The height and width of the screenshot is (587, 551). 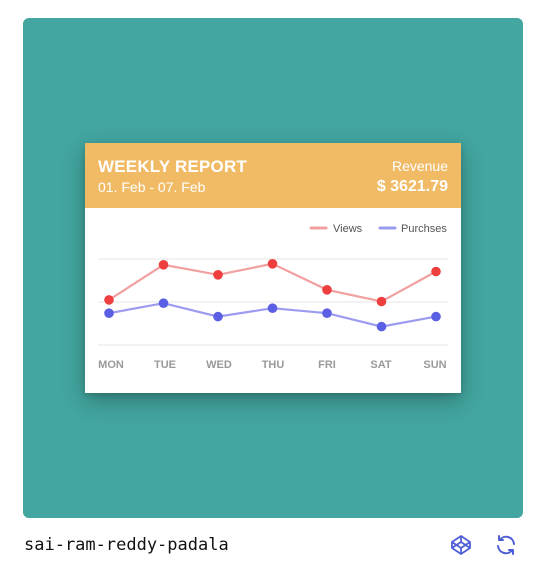 I want to click on series-line-views, so click(x=272, y=282).